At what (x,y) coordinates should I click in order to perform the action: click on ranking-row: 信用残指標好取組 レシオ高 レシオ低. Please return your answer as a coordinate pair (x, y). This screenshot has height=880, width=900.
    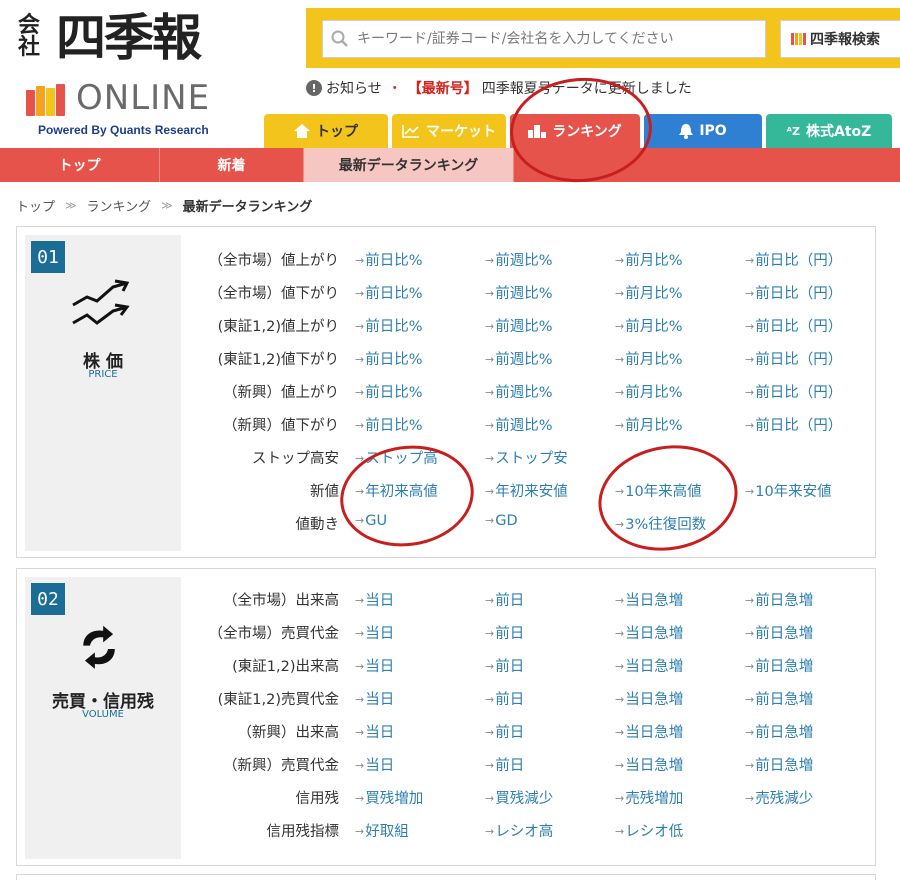
    Looking at the image, I should click on (357, 831).